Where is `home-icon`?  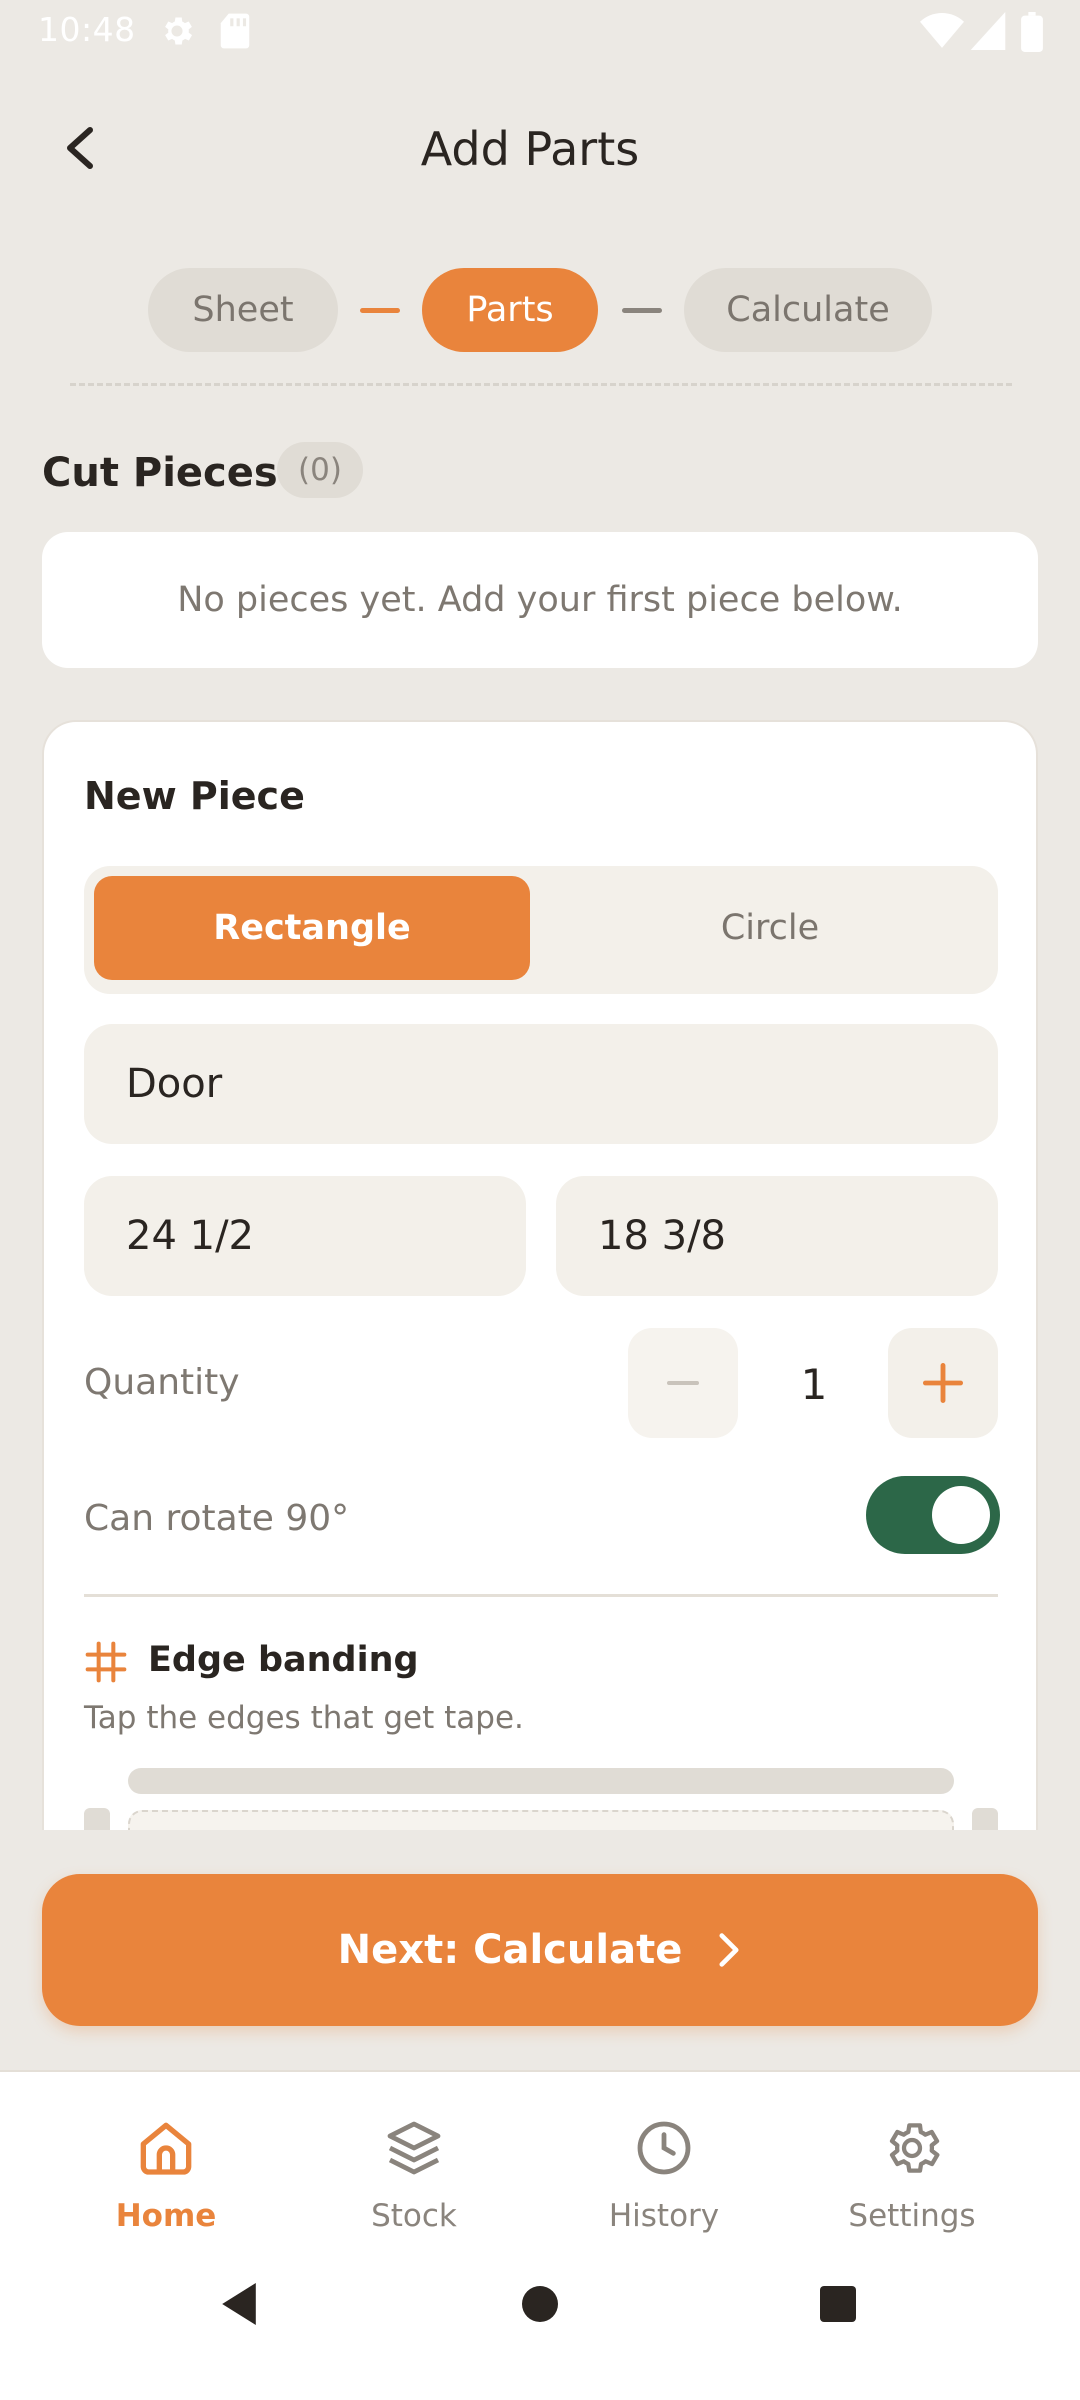 home-icon is located at coordinates (166, 2148).